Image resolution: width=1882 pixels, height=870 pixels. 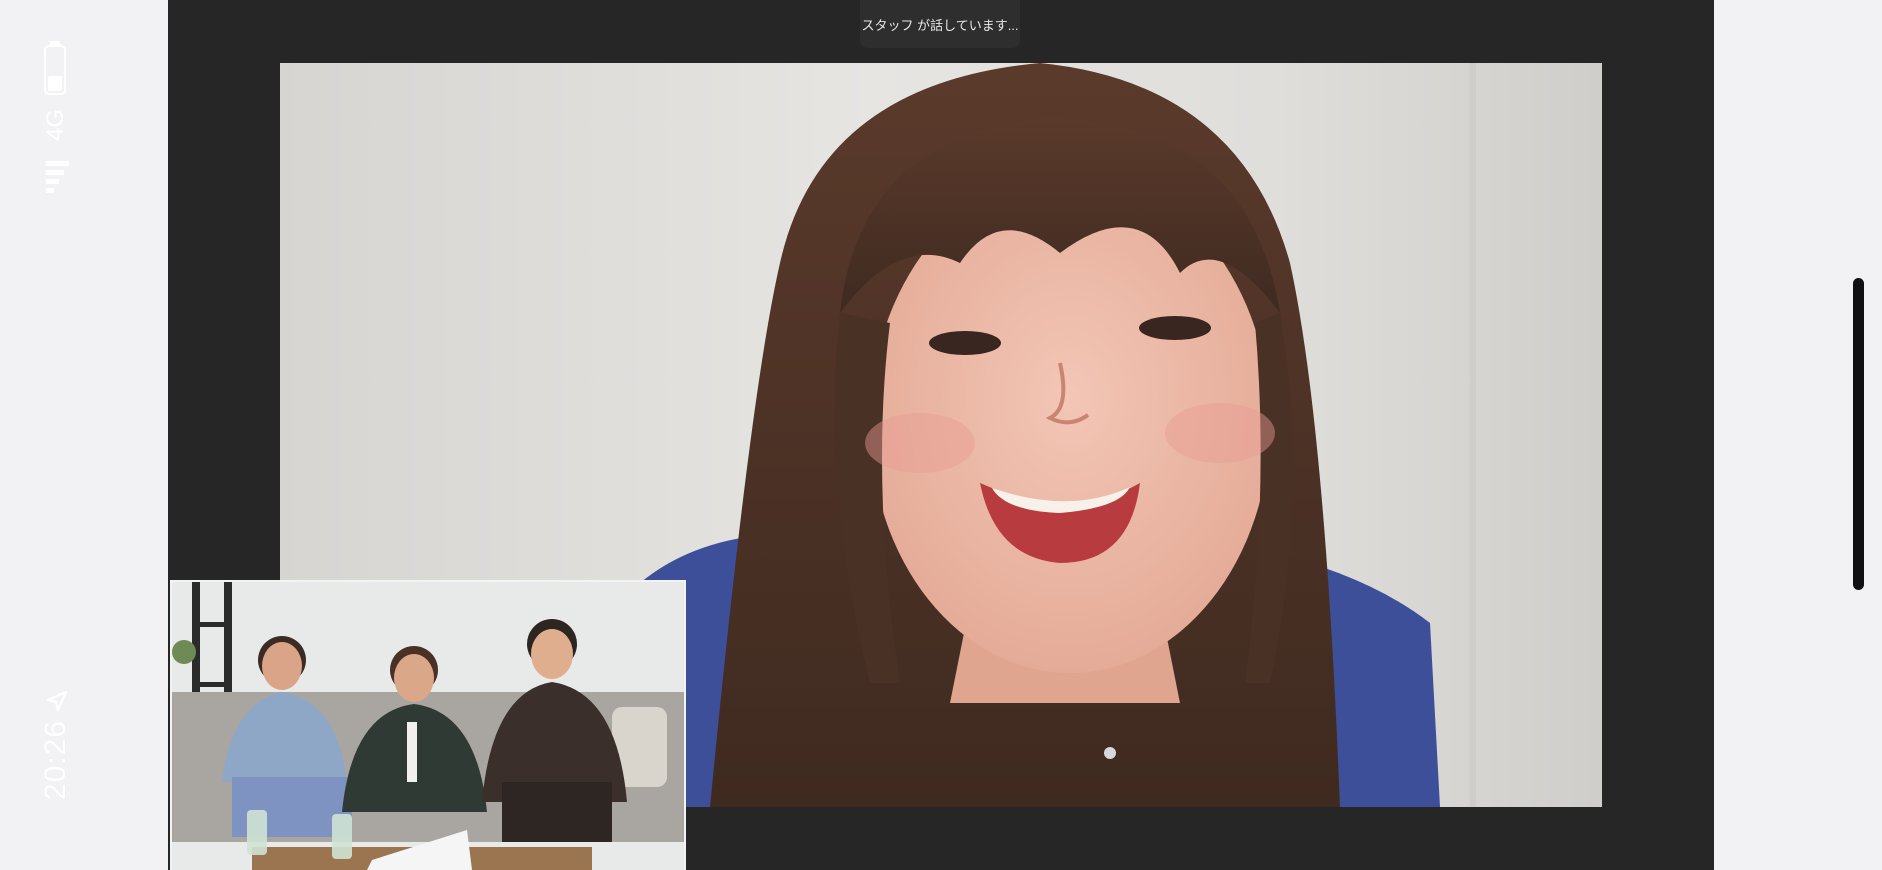 What do you see at coordinates (428, 725) in the screenshot?
I see `self-preview-video` at bounding box center [428, 725].